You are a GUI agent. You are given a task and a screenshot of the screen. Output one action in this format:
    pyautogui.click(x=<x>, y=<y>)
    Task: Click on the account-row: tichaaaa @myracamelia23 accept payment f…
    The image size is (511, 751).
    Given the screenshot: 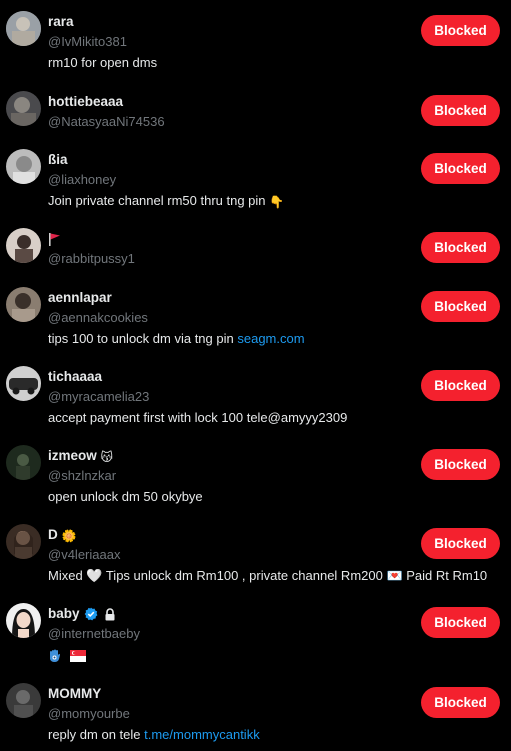 What is the action you would take?
    pyautogui.click(x=255, y=394)
    